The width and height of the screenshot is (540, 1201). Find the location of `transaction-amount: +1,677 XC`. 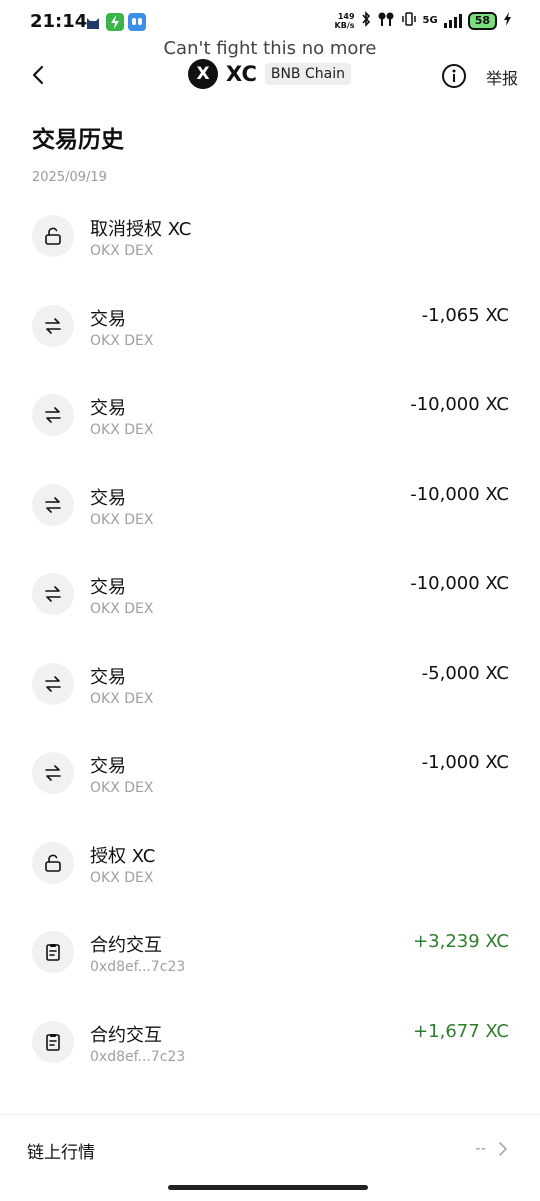

transaction-amount: +1,677 XC is located at coordinates (461, 1031).